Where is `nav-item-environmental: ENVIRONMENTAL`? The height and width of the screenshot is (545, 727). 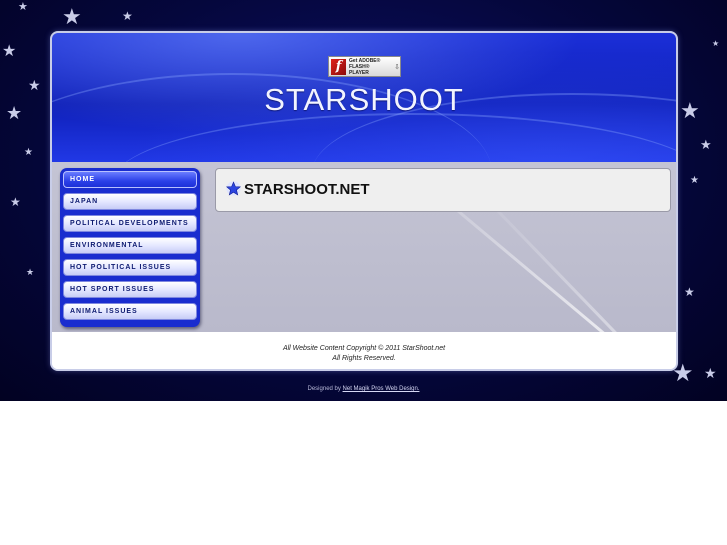
nav-item-environmental: ENVIRONMENTAL is located at coordinates (130, 245).